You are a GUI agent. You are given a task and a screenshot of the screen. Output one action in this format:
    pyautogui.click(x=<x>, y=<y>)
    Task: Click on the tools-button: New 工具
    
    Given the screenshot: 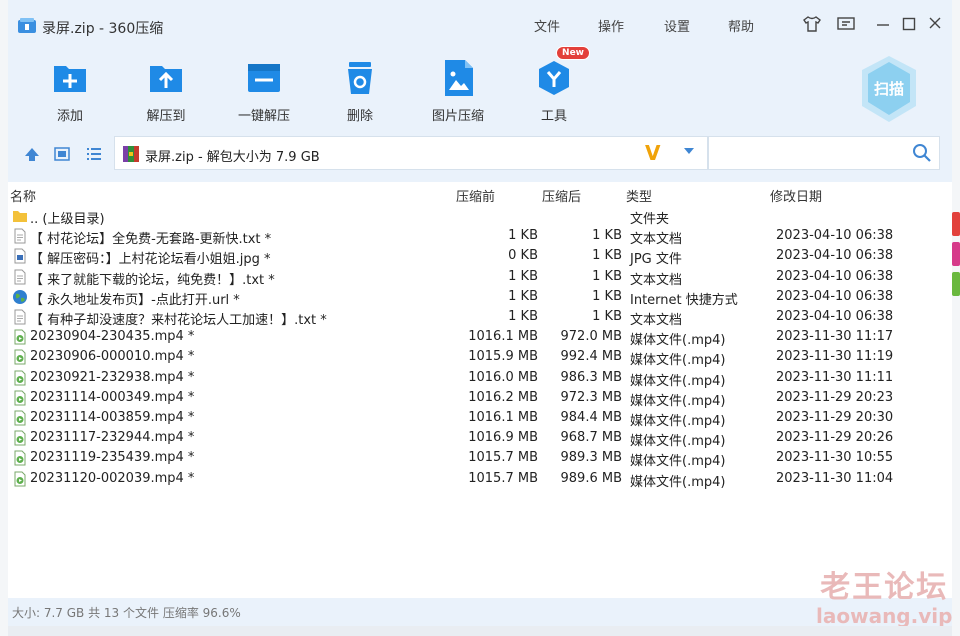 What is the action you would take?
    pyautogui.click(x=554, y=87)
    